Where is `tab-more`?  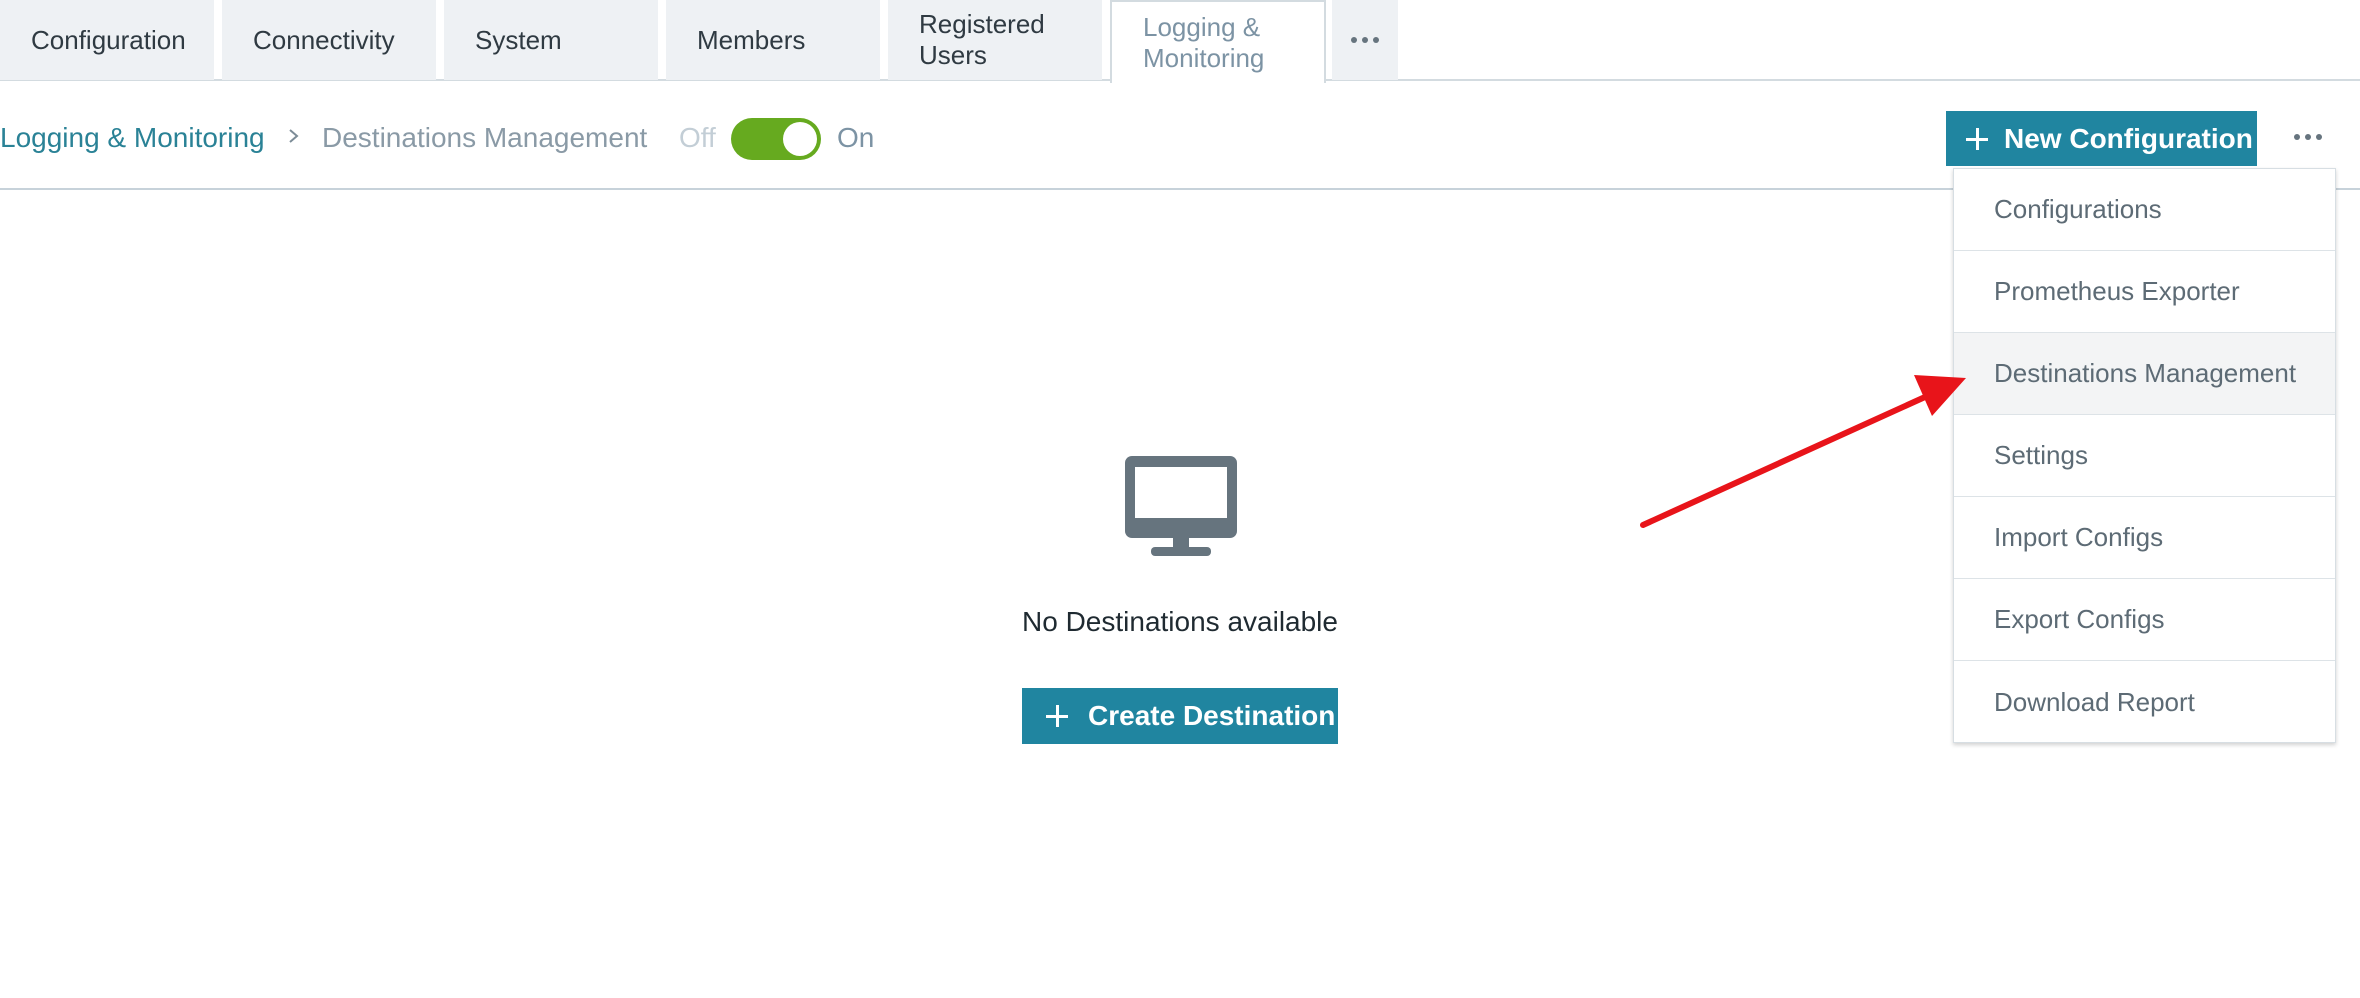 tab-more is located at coordinates (1365, 40).